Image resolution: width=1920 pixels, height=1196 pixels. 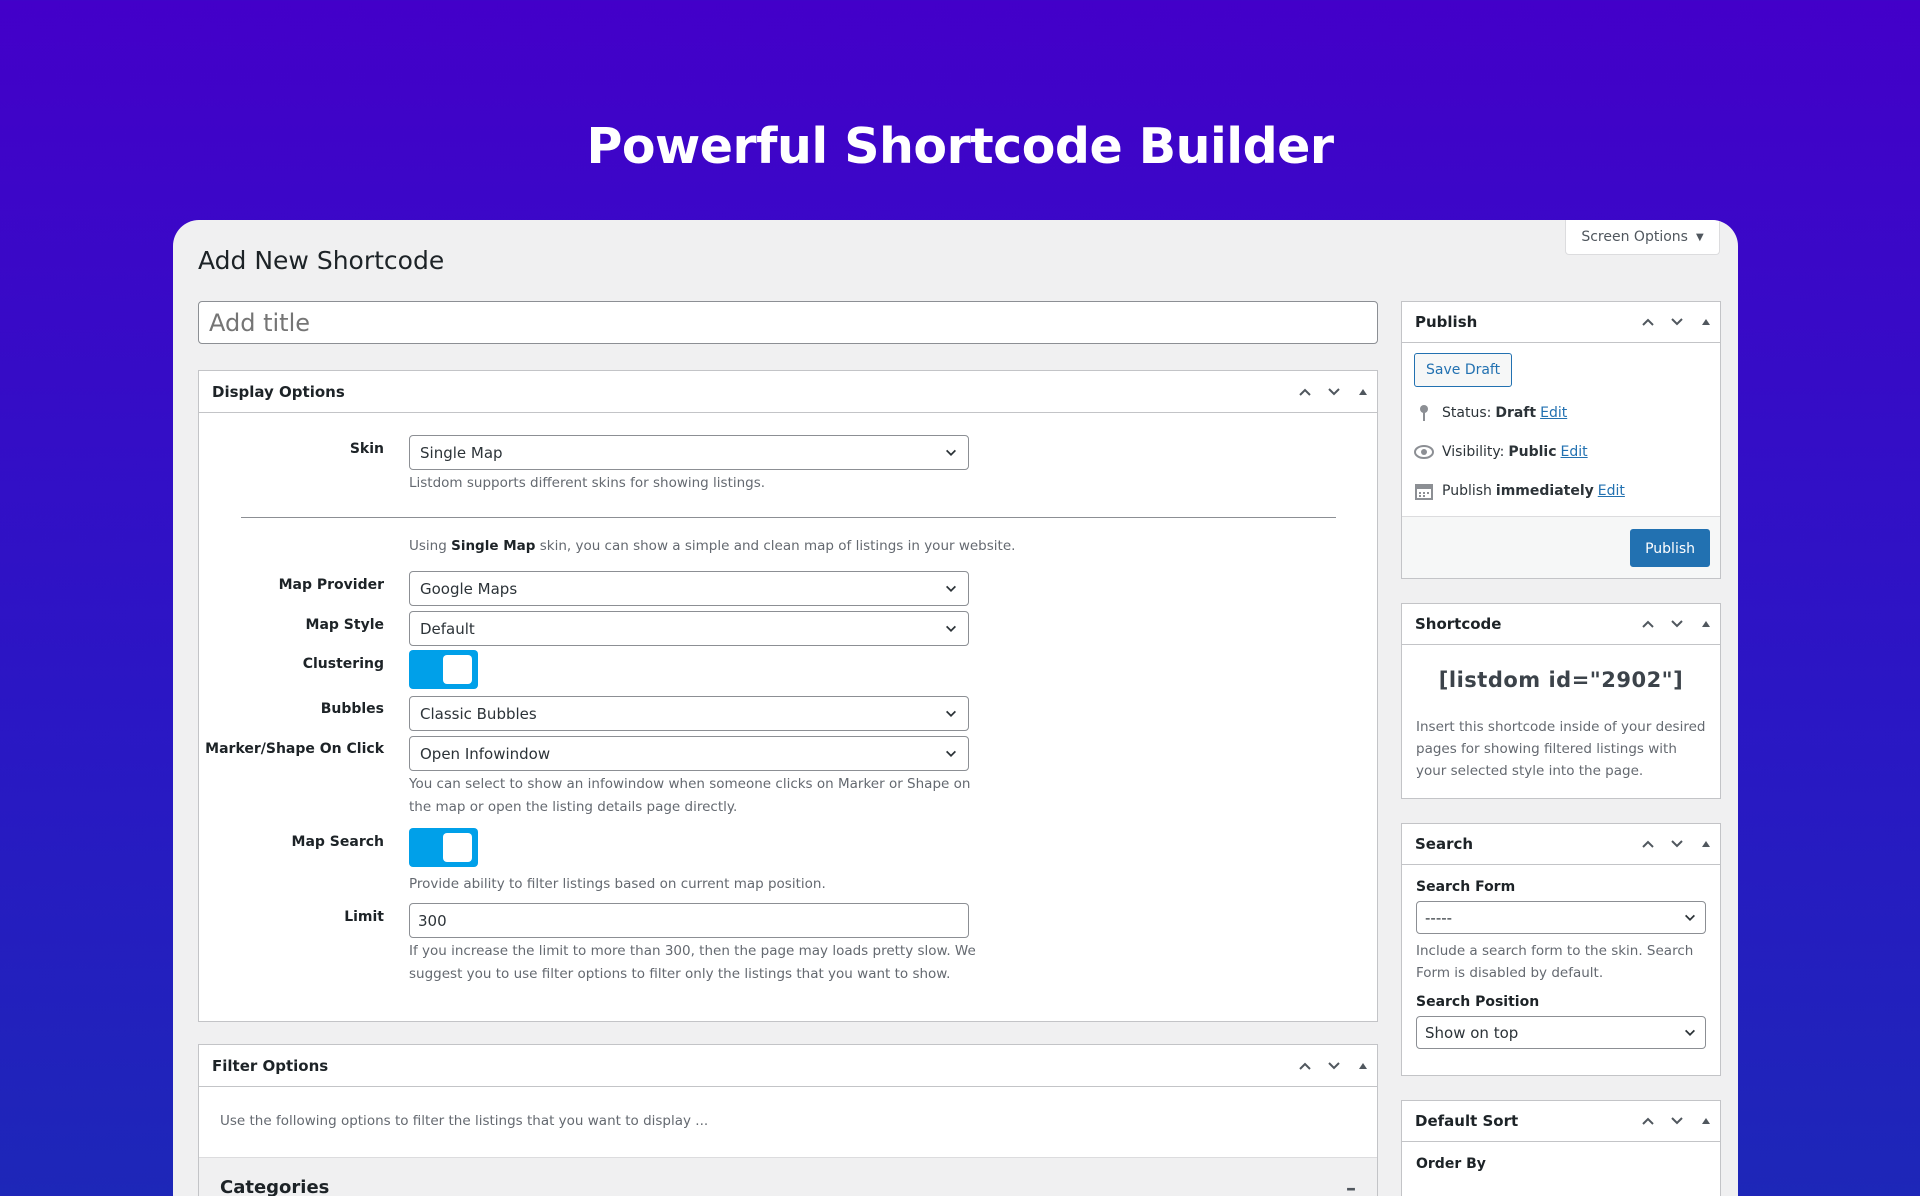 What do you see at coordinates (788, 1176) in the screenshot?
I see `categories-section-header: Categories –` at bounding box center [788, 1176].